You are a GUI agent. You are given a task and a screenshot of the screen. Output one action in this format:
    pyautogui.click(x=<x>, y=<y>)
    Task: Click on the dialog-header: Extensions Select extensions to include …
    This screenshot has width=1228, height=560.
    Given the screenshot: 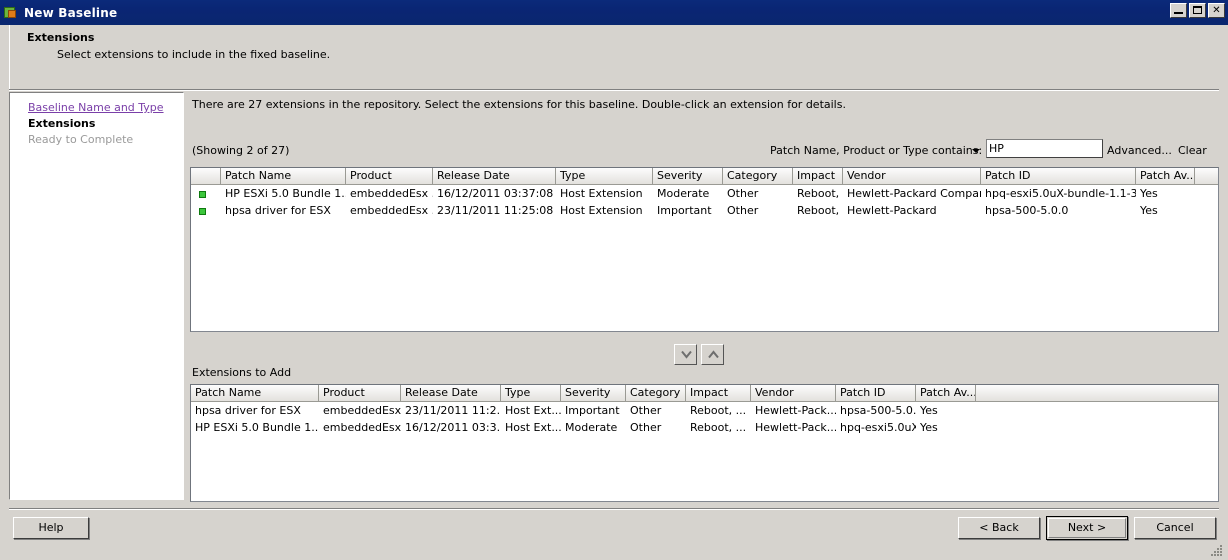 What is the action you would take?
    pyautogui.click(x=614, y=57)
    